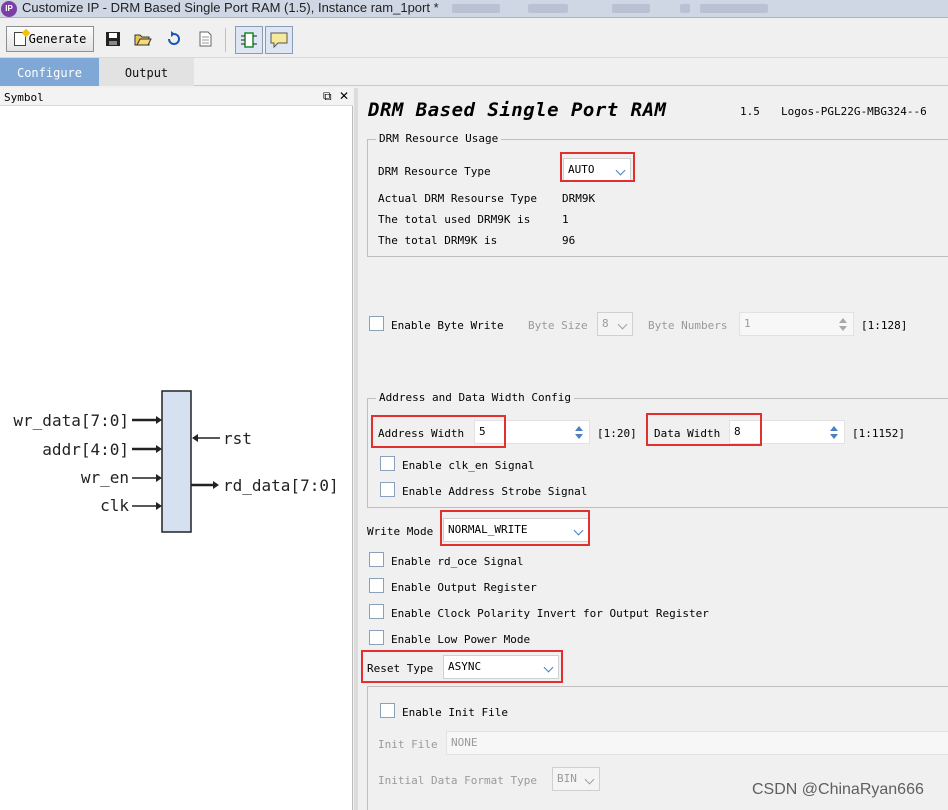  I want to click on comment-toggle, so click(279, 40).